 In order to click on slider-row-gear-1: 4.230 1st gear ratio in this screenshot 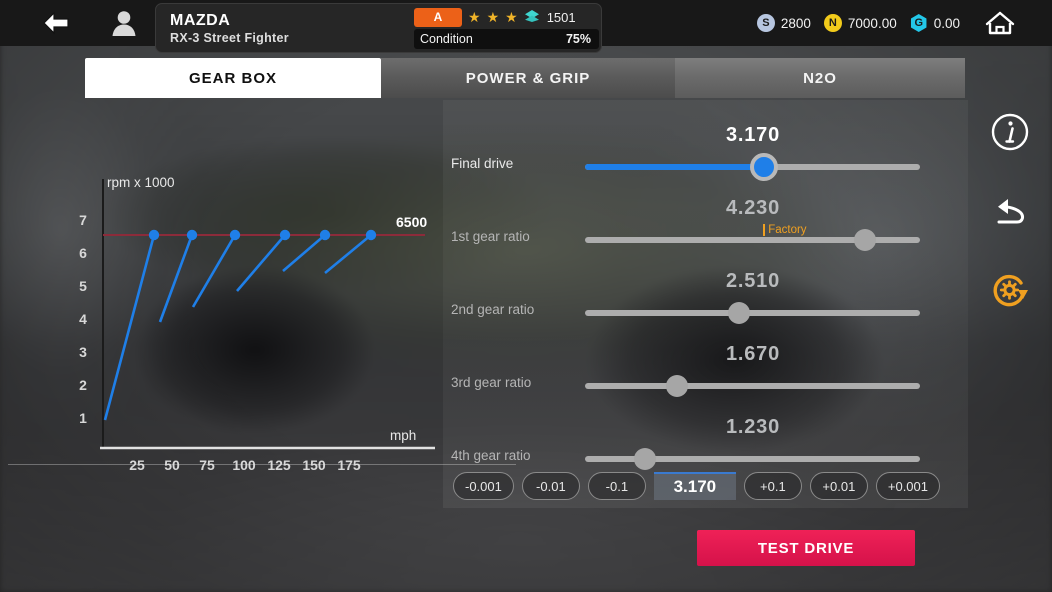, I will do `click(705, 222)`.